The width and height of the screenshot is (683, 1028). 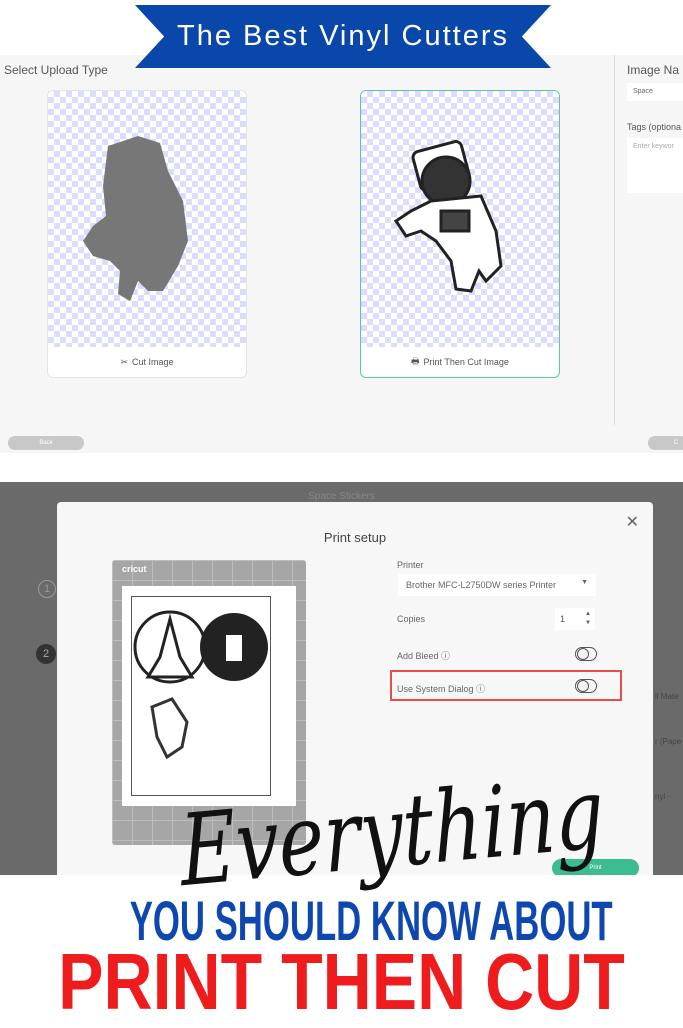 What do you see at coordinates (563, 619) in the screenshot?
I see `copies-value: 1` at bounding box center [563, 619].